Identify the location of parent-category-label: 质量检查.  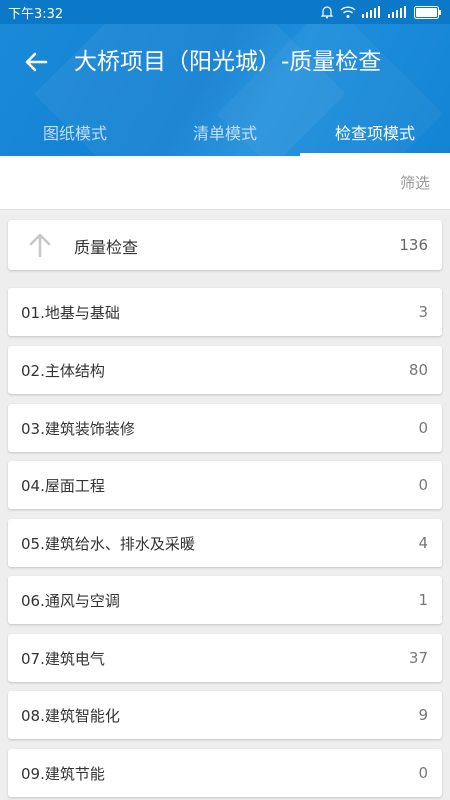
(106, 247).